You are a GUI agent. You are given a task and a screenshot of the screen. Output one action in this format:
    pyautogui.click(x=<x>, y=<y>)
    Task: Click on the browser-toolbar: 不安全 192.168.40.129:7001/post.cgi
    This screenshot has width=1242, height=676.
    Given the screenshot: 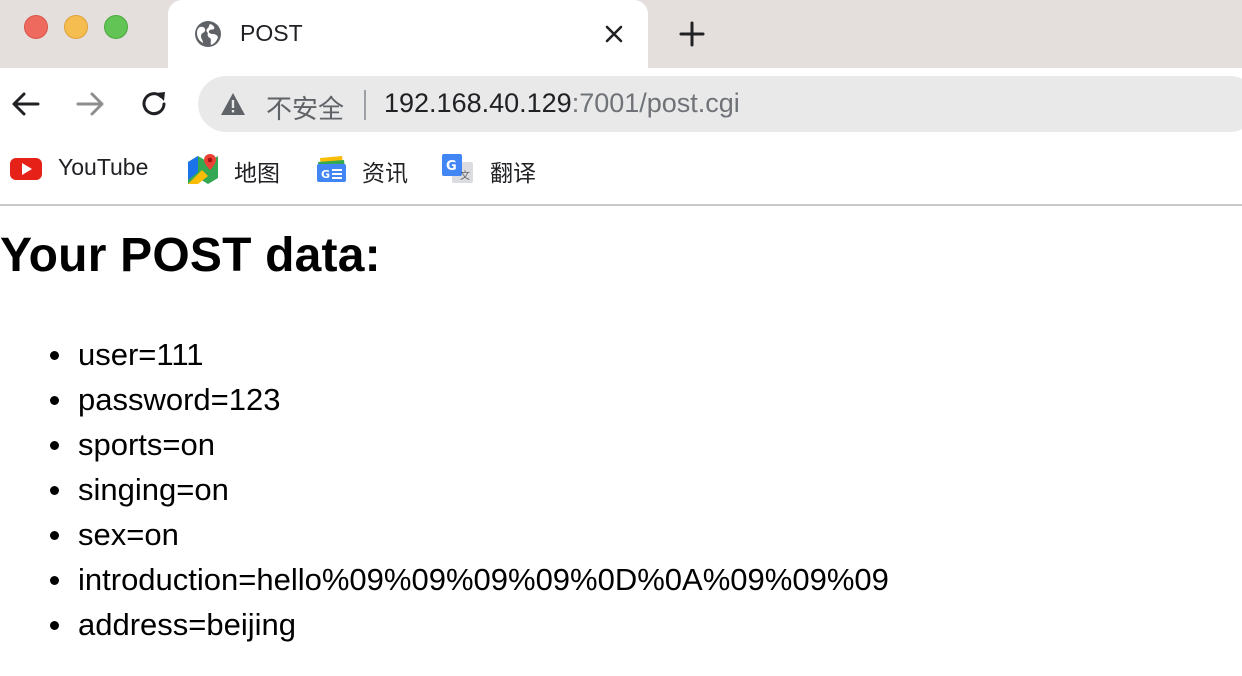 What is the action you would take?
    pyautogui.click(x=621, y=104)
    